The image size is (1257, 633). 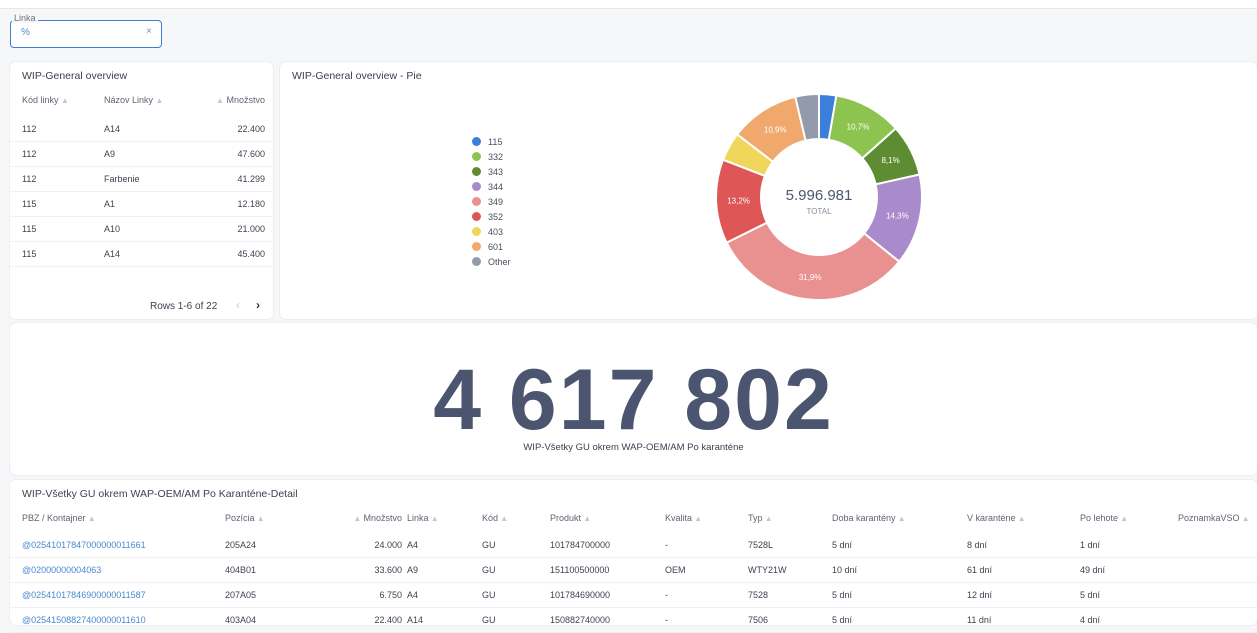 I want to click on legend-label: 332, so click(x=496, y=156).